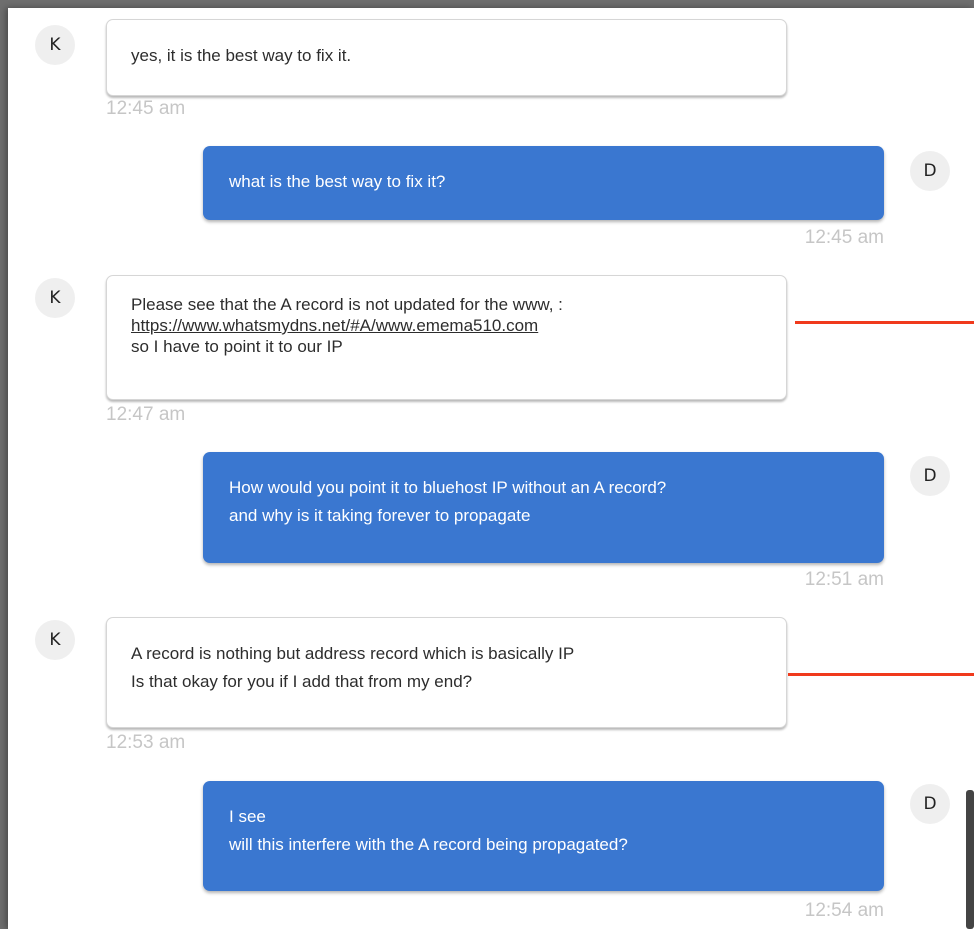  Describe the element at coordinates (337, 181) in the screenshot. I see `message-text: what is the best way to fix it?` at that location.